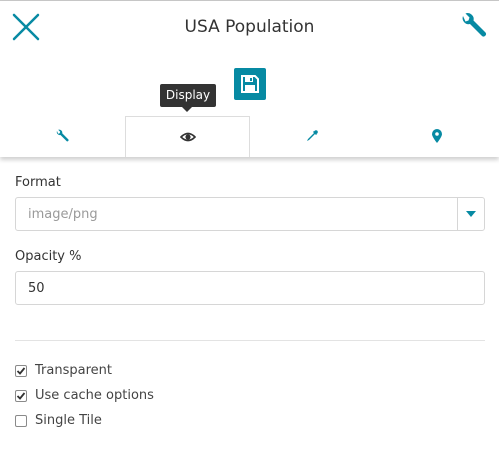  What do you see at coordinates (68, 420) in the screenshot?
I see `single-tile-label: Single Tile` at bounding box center [68, 420].